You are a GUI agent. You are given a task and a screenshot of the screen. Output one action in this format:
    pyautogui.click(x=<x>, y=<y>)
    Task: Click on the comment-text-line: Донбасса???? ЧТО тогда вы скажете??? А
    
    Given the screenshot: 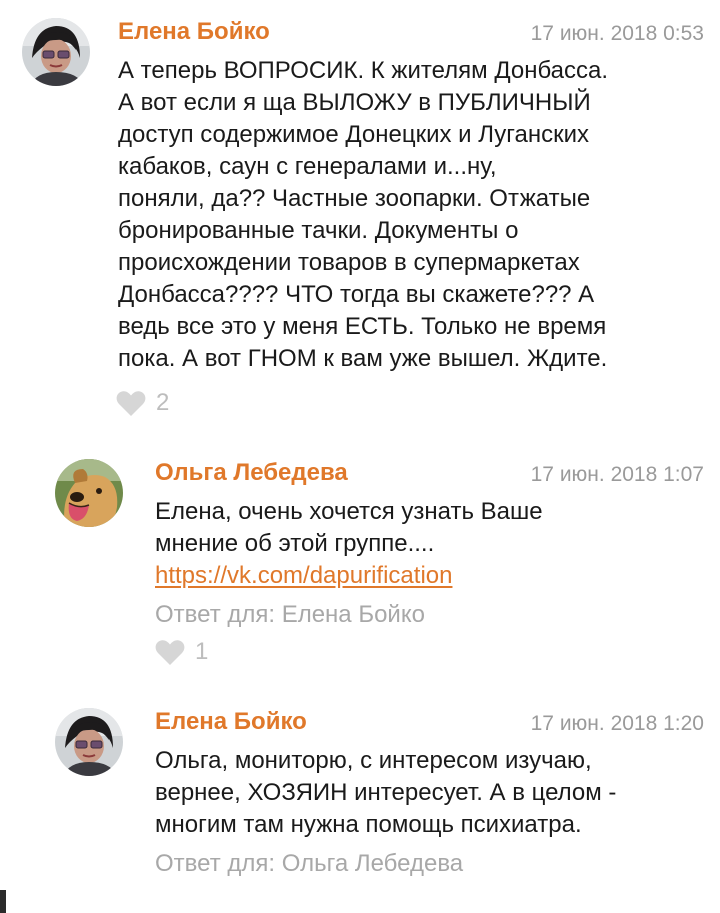 What is the action you would take?
    pyautogui.click(x=356, y=294)
    